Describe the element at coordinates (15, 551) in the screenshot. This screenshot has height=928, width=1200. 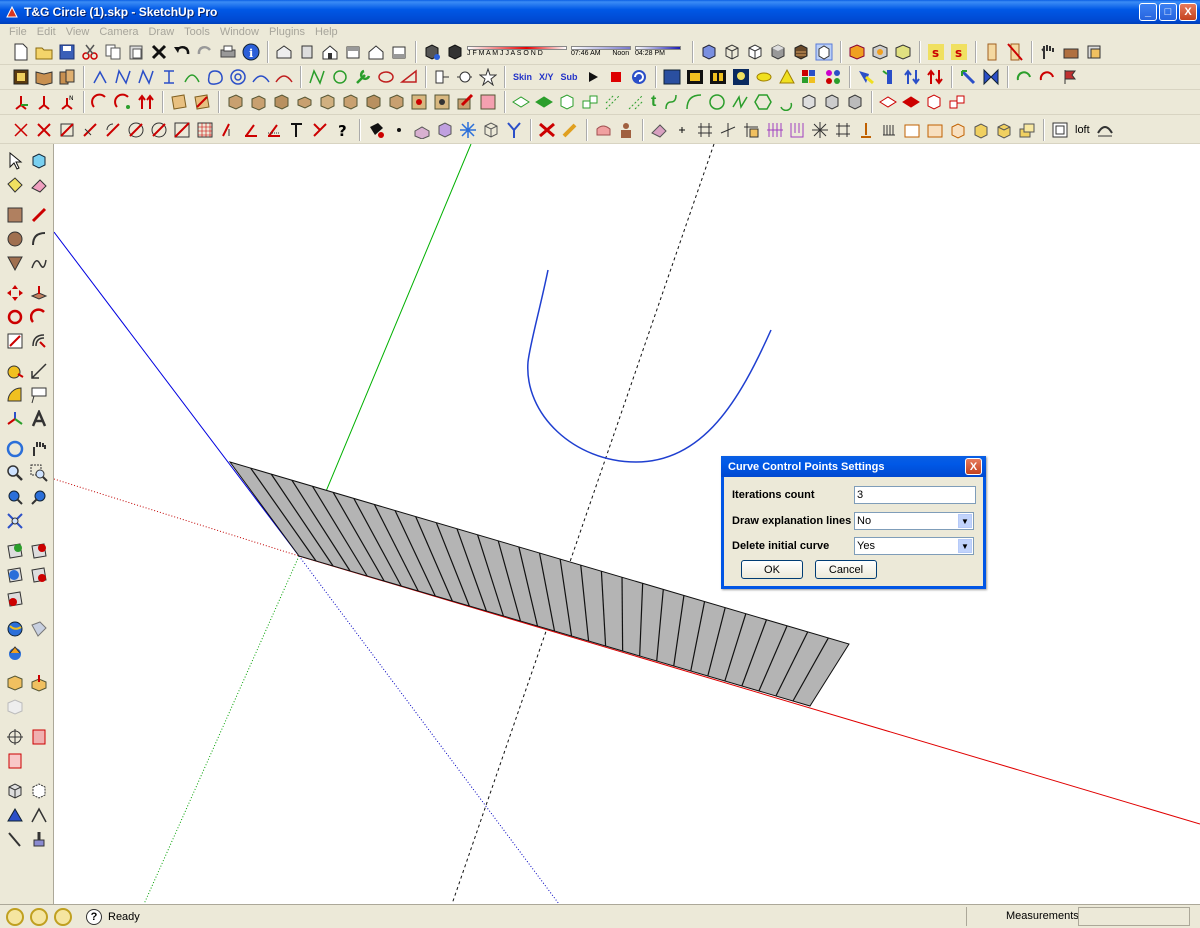
I see `add-location-icon` at that location.